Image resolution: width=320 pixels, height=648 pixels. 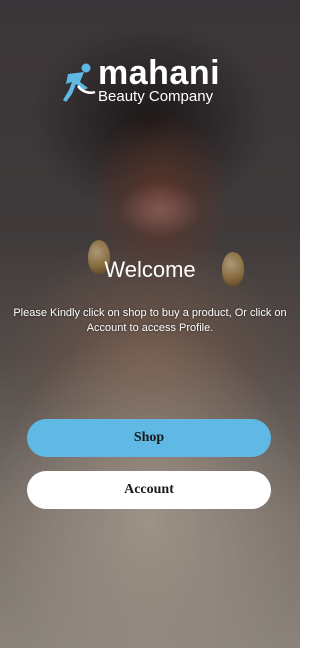 I want to click on account-button: Account, so click(x=149, y=490).